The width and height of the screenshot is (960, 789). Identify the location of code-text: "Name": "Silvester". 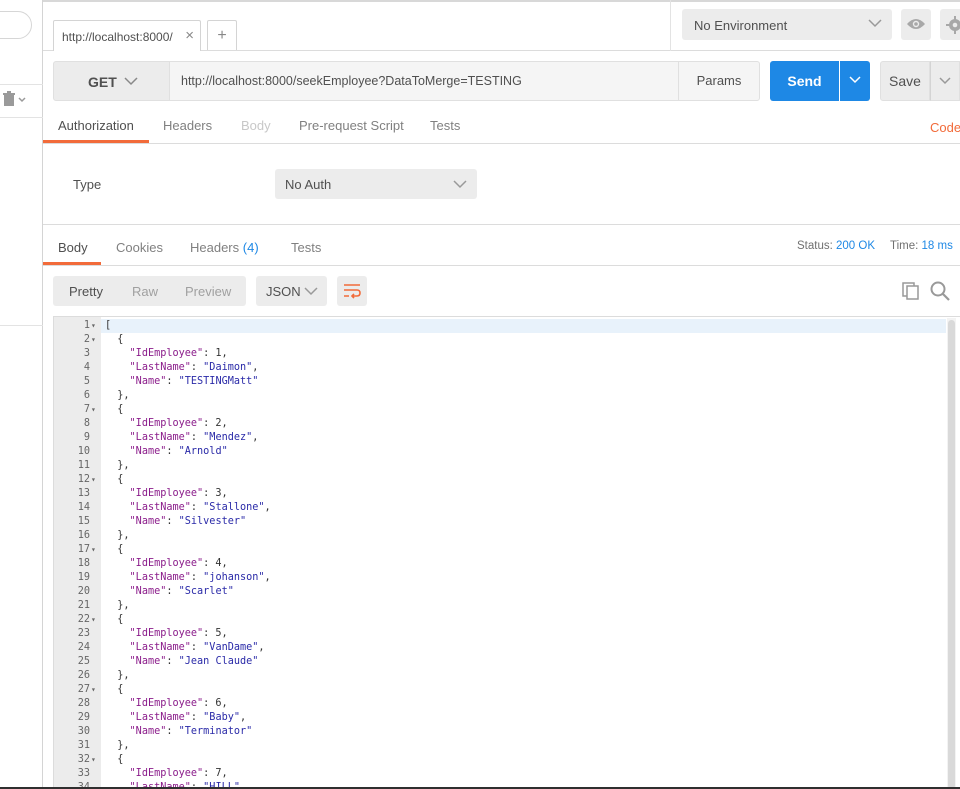
(188, 521).